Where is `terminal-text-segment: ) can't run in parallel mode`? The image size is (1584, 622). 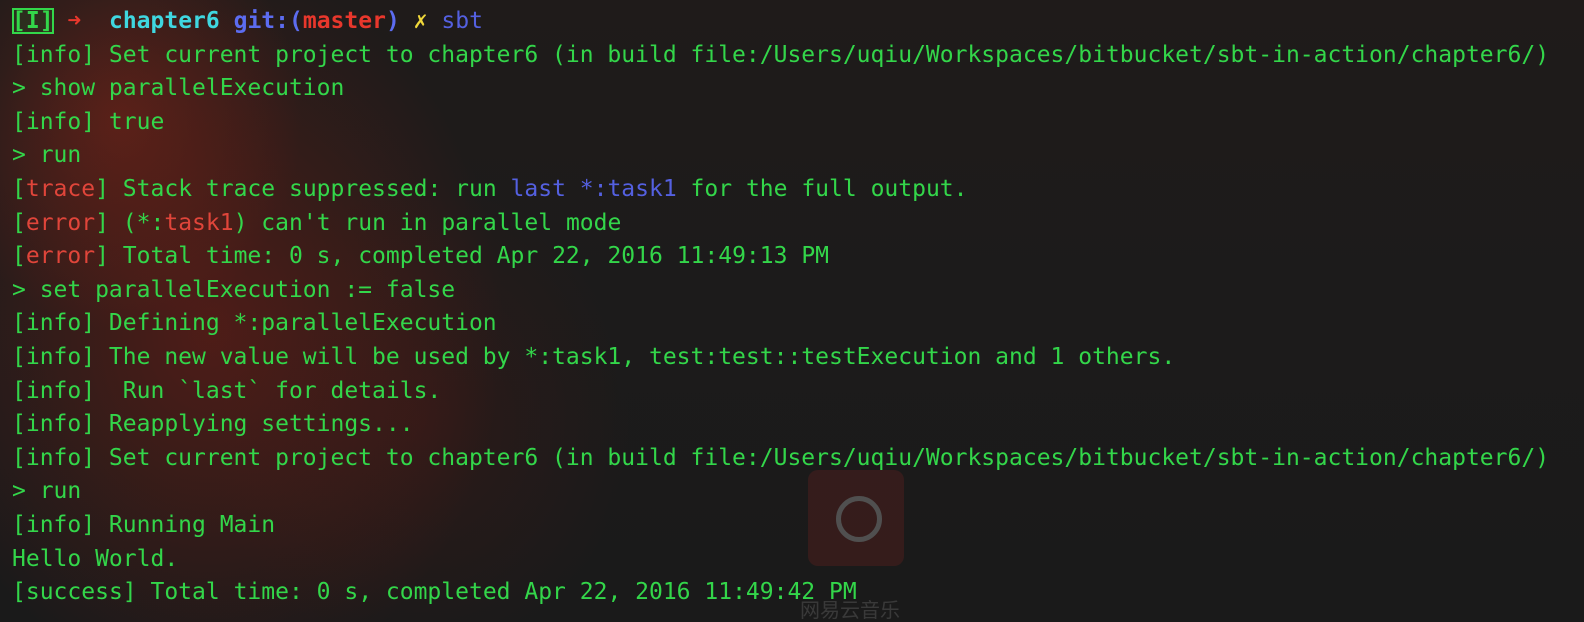
terminal-text-segment: ) can't run in parallel mode is located at coordinates (427, 222).